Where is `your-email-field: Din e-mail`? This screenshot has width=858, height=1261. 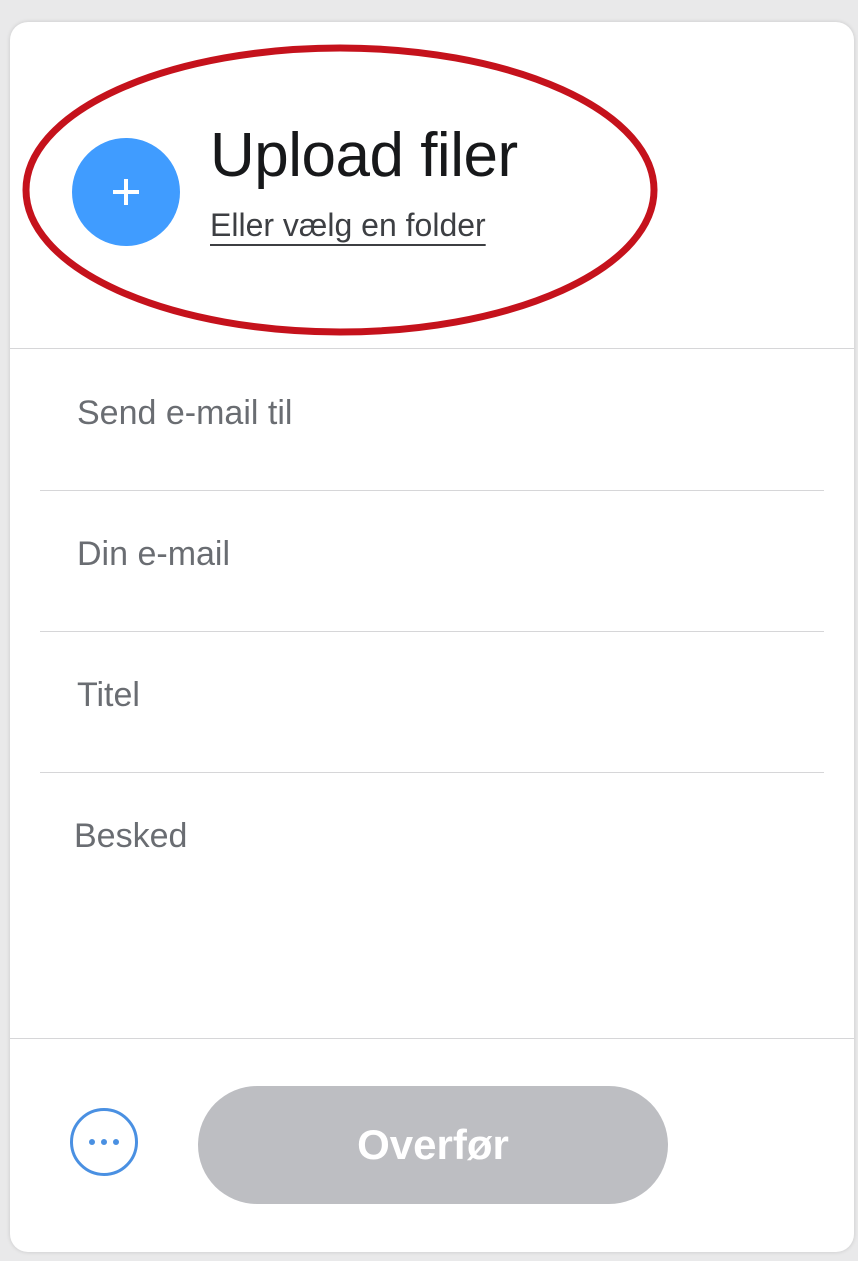
your-email-field: Din e-mail is located at coordinates (432, 561).